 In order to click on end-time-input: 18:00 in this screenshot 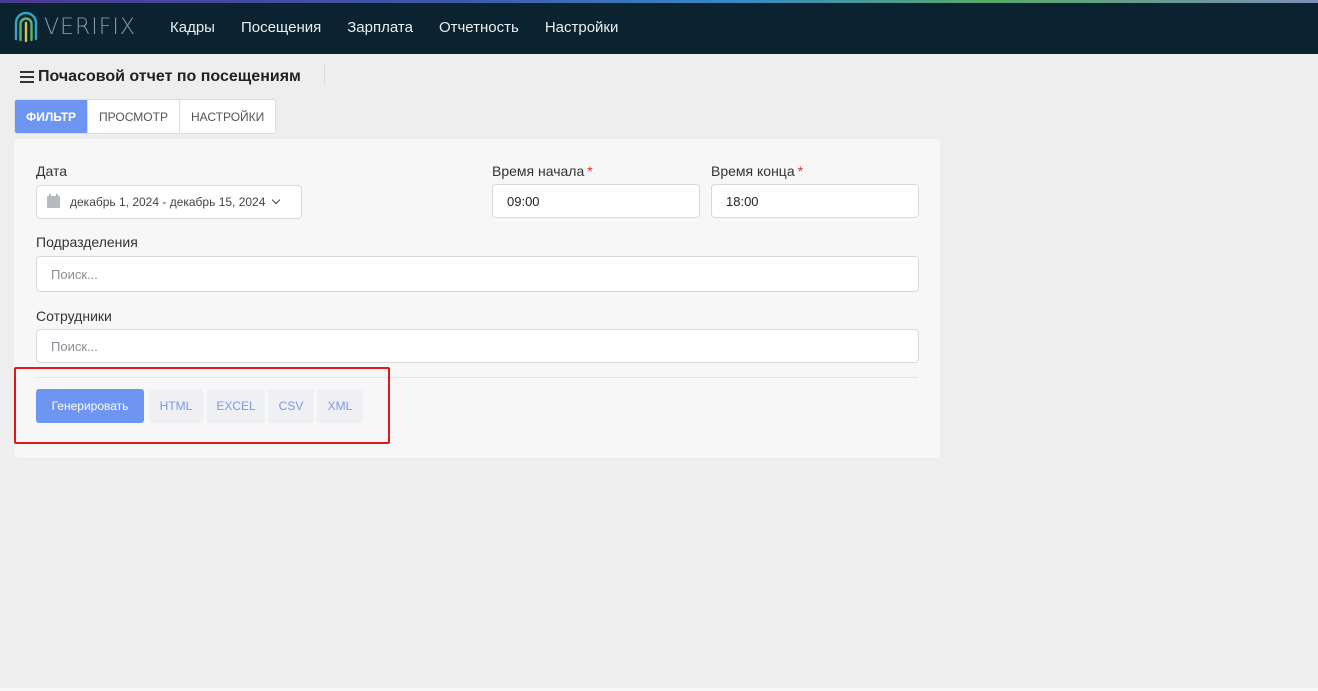, I will do `click(815, 201)`.